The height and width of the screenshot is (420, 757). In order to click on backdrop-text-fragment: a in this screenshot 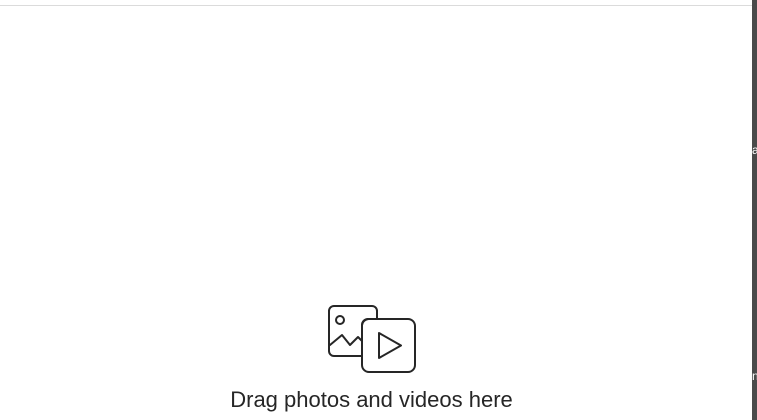, I will do `click(754, 150)`.